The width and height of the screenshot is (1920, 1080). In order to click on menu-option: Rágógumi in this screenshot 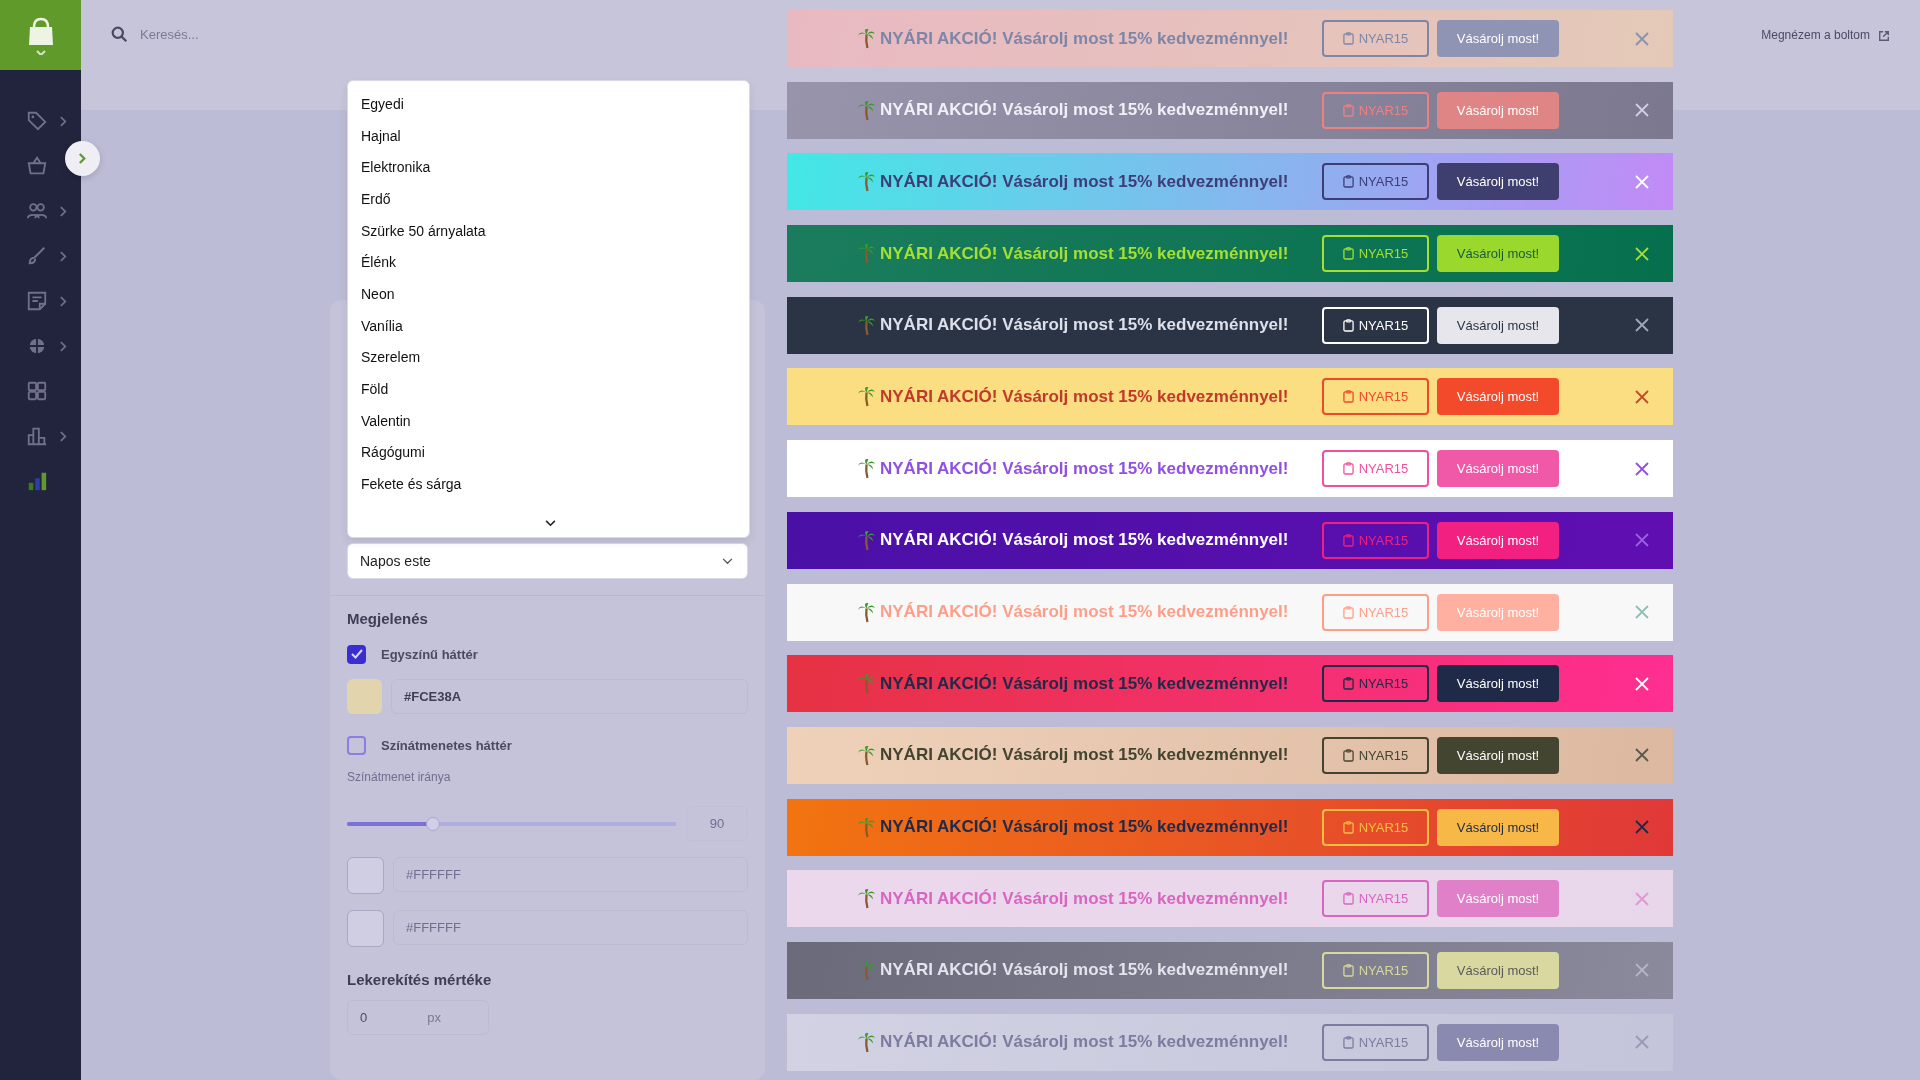, I will do `click(548, 452)`.